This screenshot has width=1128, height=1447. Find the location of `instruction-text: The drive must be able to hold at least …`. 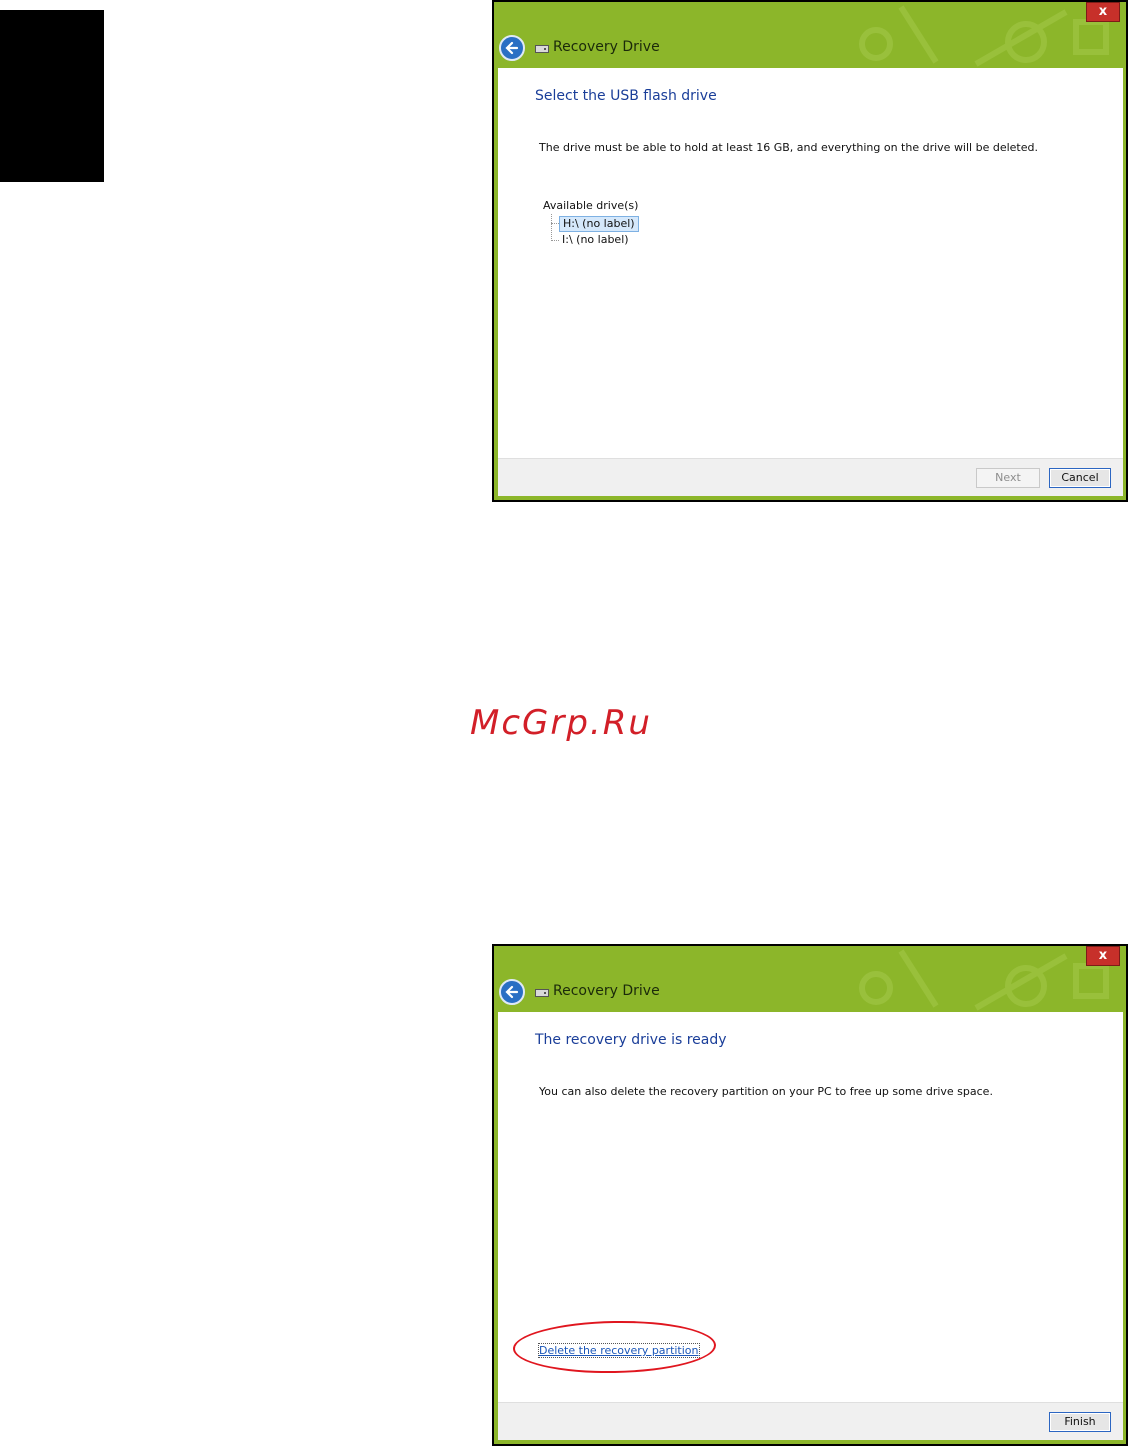

instruction-text: The drive must be able to hold at least … is located at coordinates (788, 147).